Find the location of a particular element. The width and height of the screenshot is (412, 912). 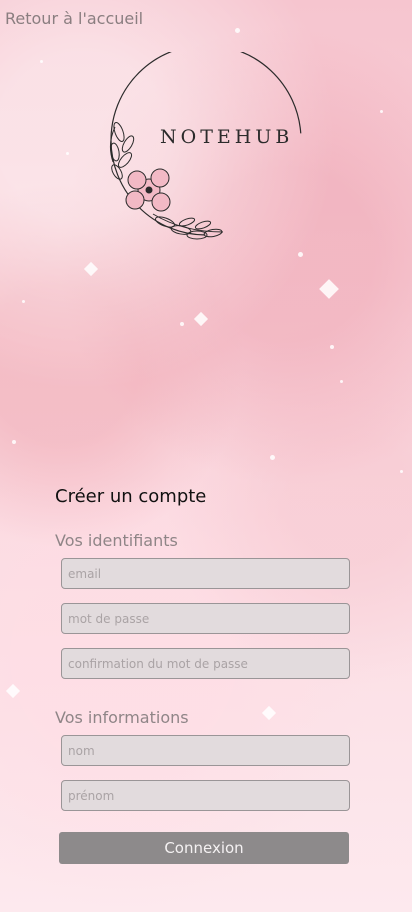

info-heading: Vos informations is located at coordinates (122, 717).